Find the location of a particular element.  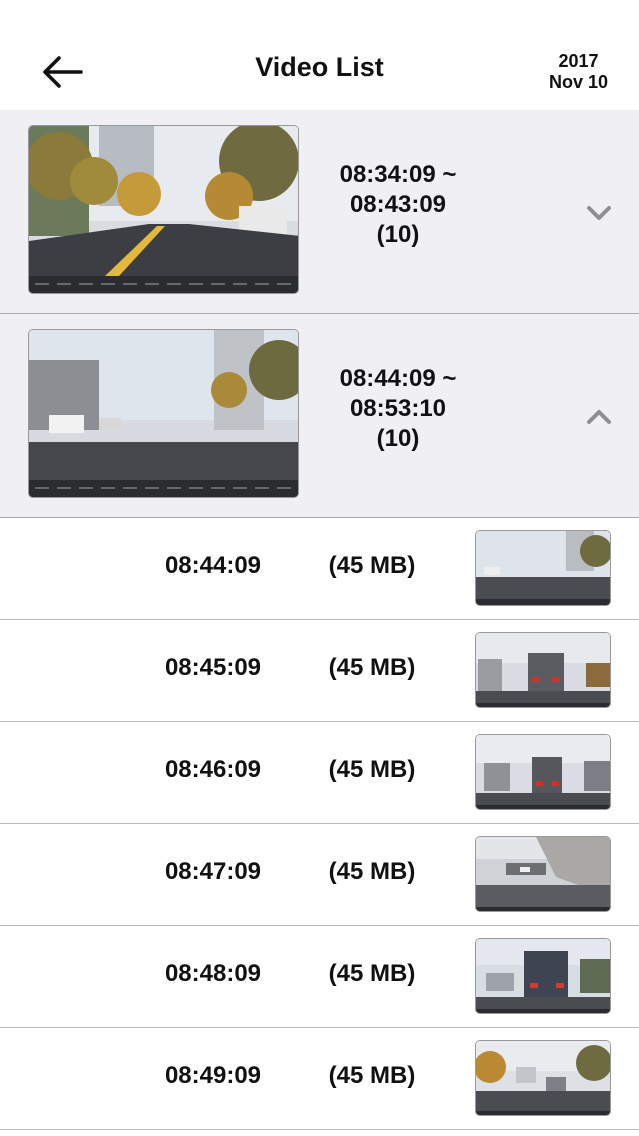

time-range-label: 08:44:09 ~ 08:53:10 (10) is located at coordinates (398, 409).